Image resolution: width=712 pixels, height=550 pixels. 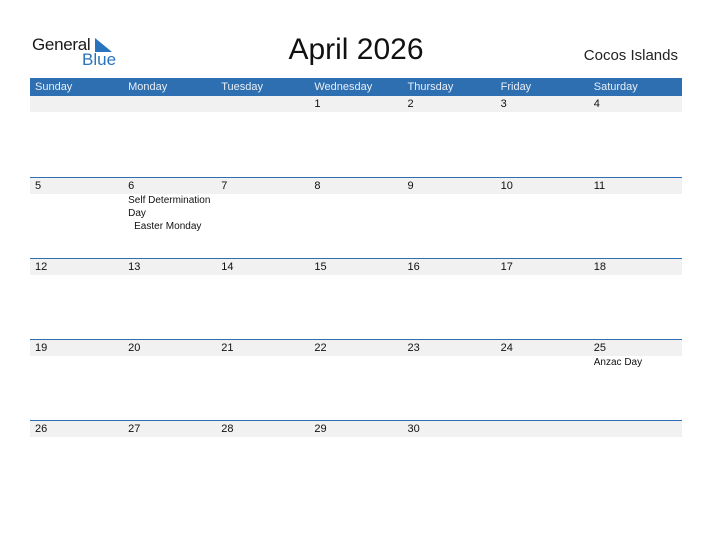 I want to click on day-number: 22, so click(x=320, y=348).